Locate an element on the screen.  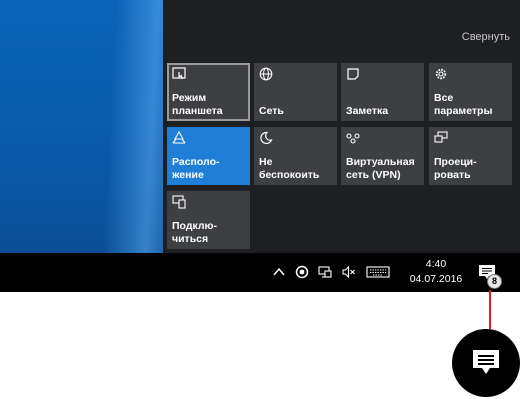
tile-network: Сеть is located at coordinates (295, 92).